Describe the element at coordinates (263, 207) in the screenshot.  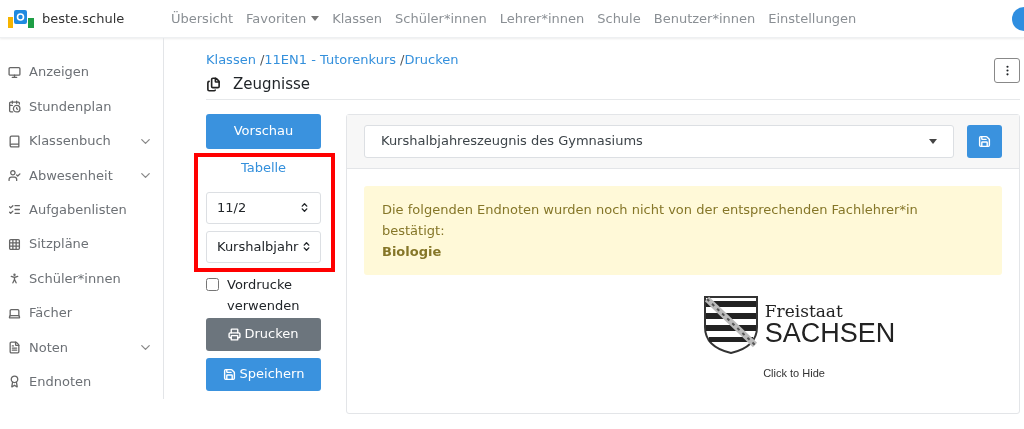
I see `term-select: 11/2` at that location.